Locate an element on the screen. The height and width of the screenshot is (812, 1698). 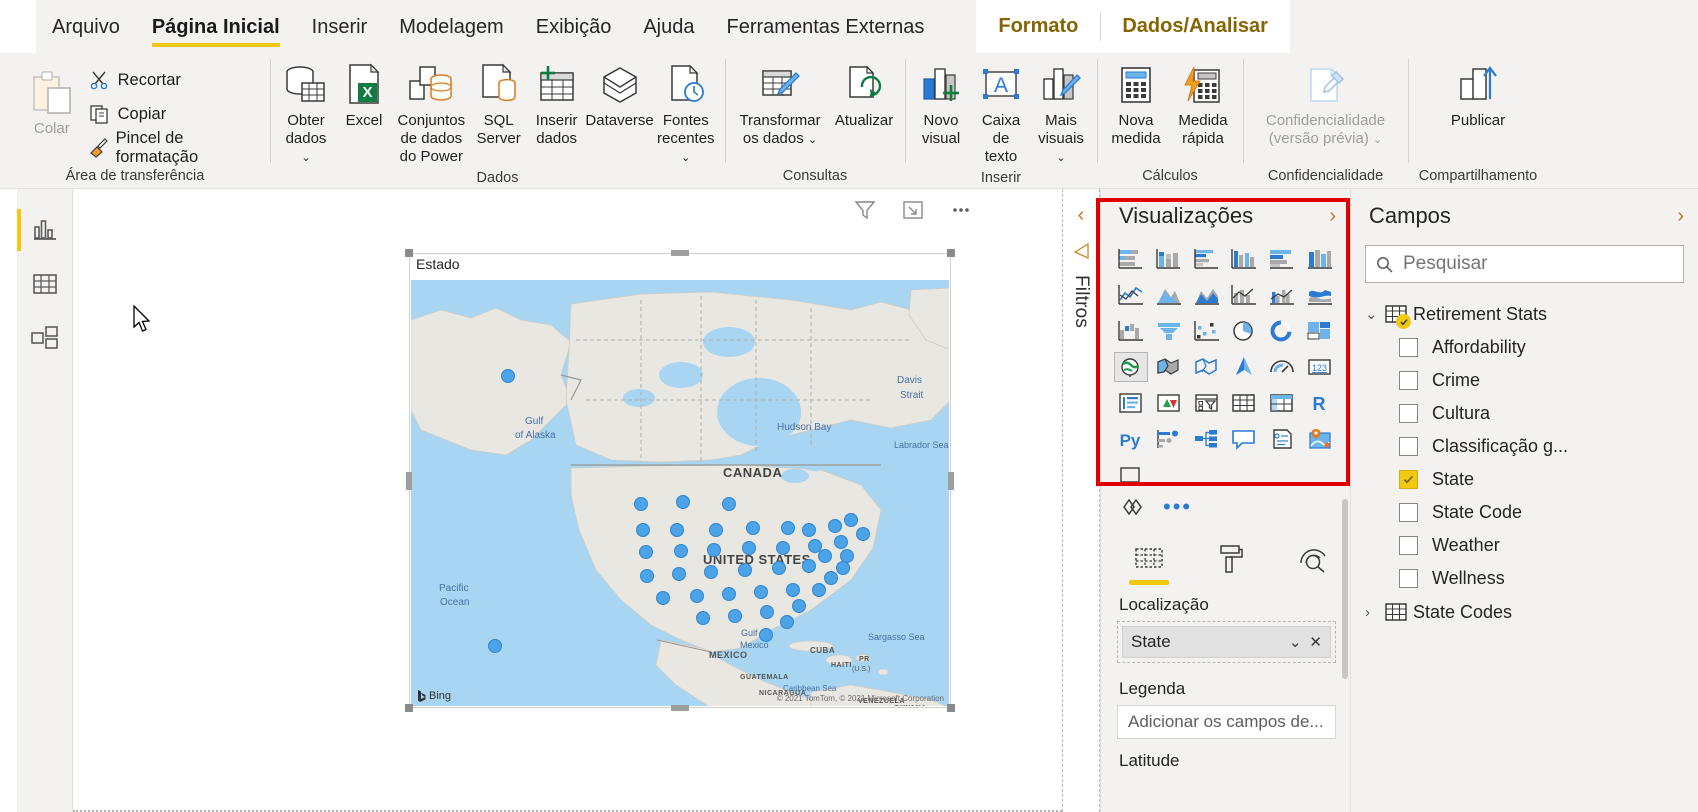
dataverse-button: Dataverse is located at coordinates (619, 95).